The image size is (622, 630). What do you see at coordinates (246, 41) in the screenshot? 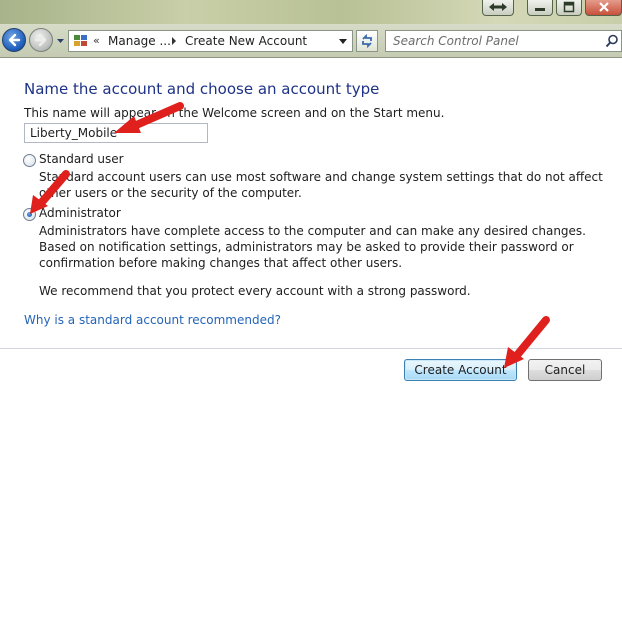
I see `breadcrumb-create-new-account: Create New Account` at bounding box center [246, 41].